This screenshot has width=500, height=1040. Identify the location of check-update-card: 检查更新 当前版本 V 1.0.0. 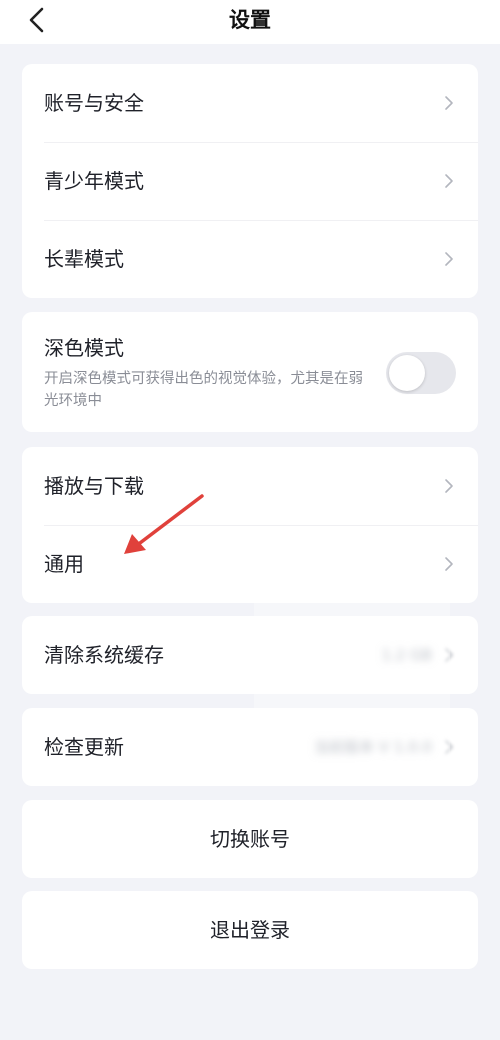
(250, 747).